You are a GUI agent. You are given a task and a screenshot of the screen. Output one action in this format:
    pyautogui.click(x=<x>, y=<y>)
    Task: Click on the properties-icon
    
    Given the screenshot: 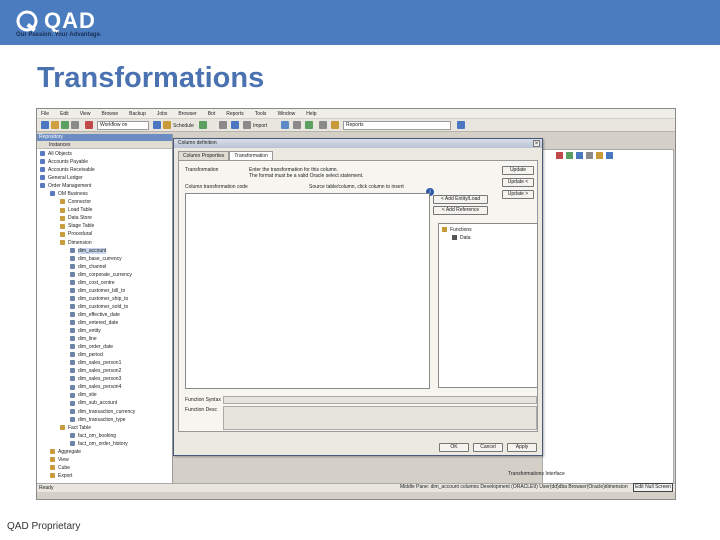 What is the action you would take?
    pyautogui.click(x=223, y=125)
    